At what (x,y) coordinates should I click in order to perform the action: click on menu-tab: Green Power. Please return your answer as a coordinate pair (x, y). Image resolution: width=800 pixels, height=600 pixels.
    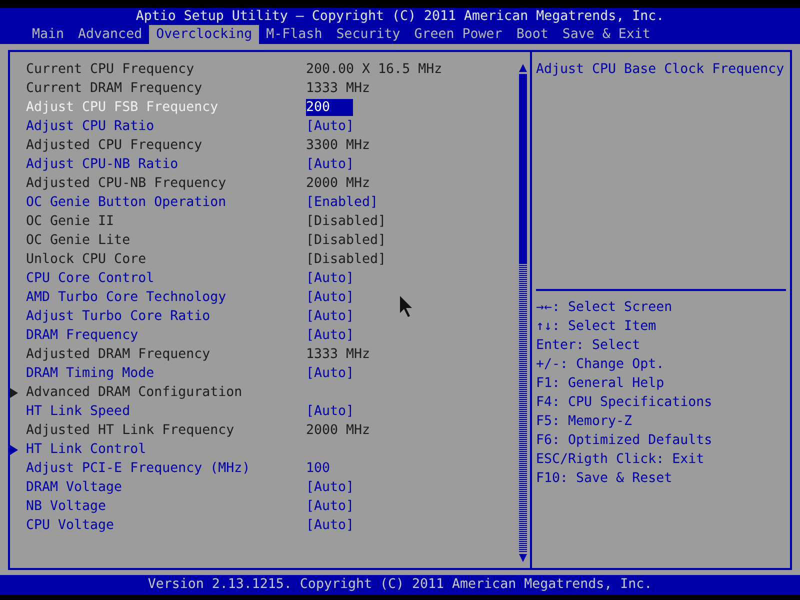
    Looking at the image, I should click on (458, 34).